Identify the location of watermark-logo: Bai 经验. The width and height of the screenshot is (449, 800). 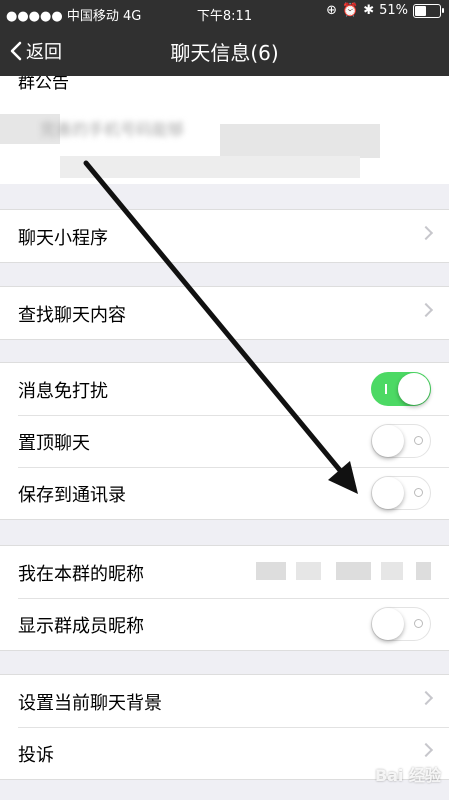
(407, 775).